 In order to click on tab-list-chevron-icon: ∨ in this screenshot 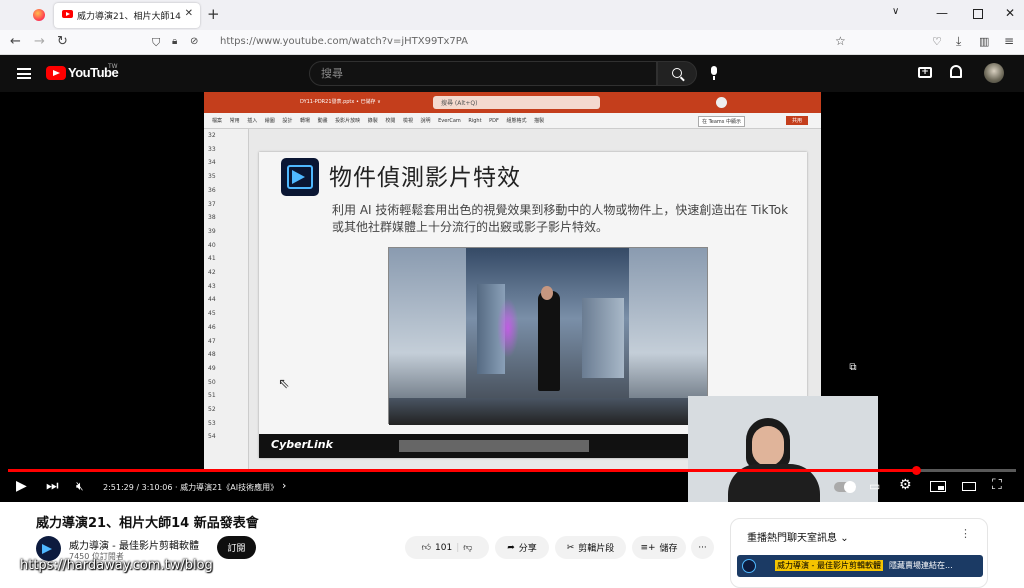, I will do `click(895, 11)`.